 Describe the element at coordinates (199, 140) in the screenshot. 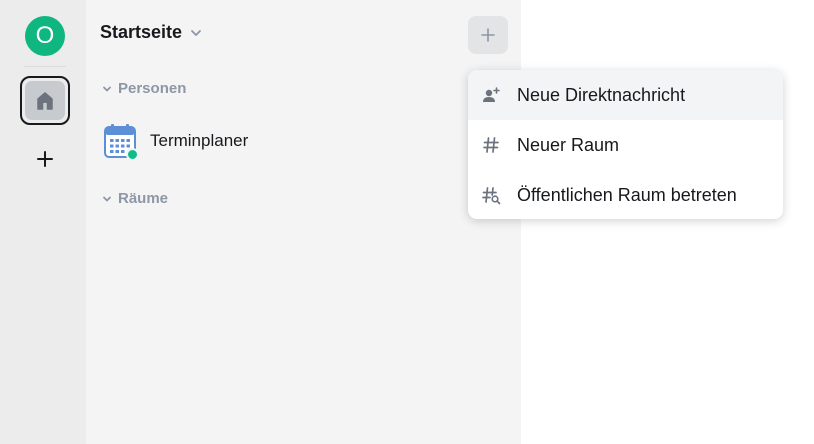

I see `room-name: Terminplaner` at that location.